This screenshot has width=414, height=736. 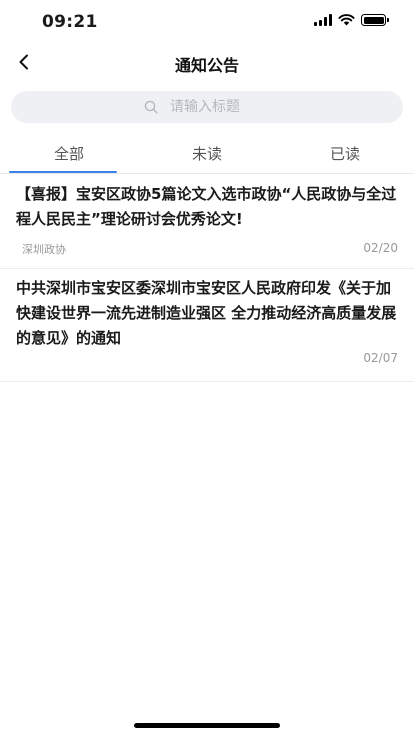 I want to click on tab-read: 已读, so click(x=345, y=155).